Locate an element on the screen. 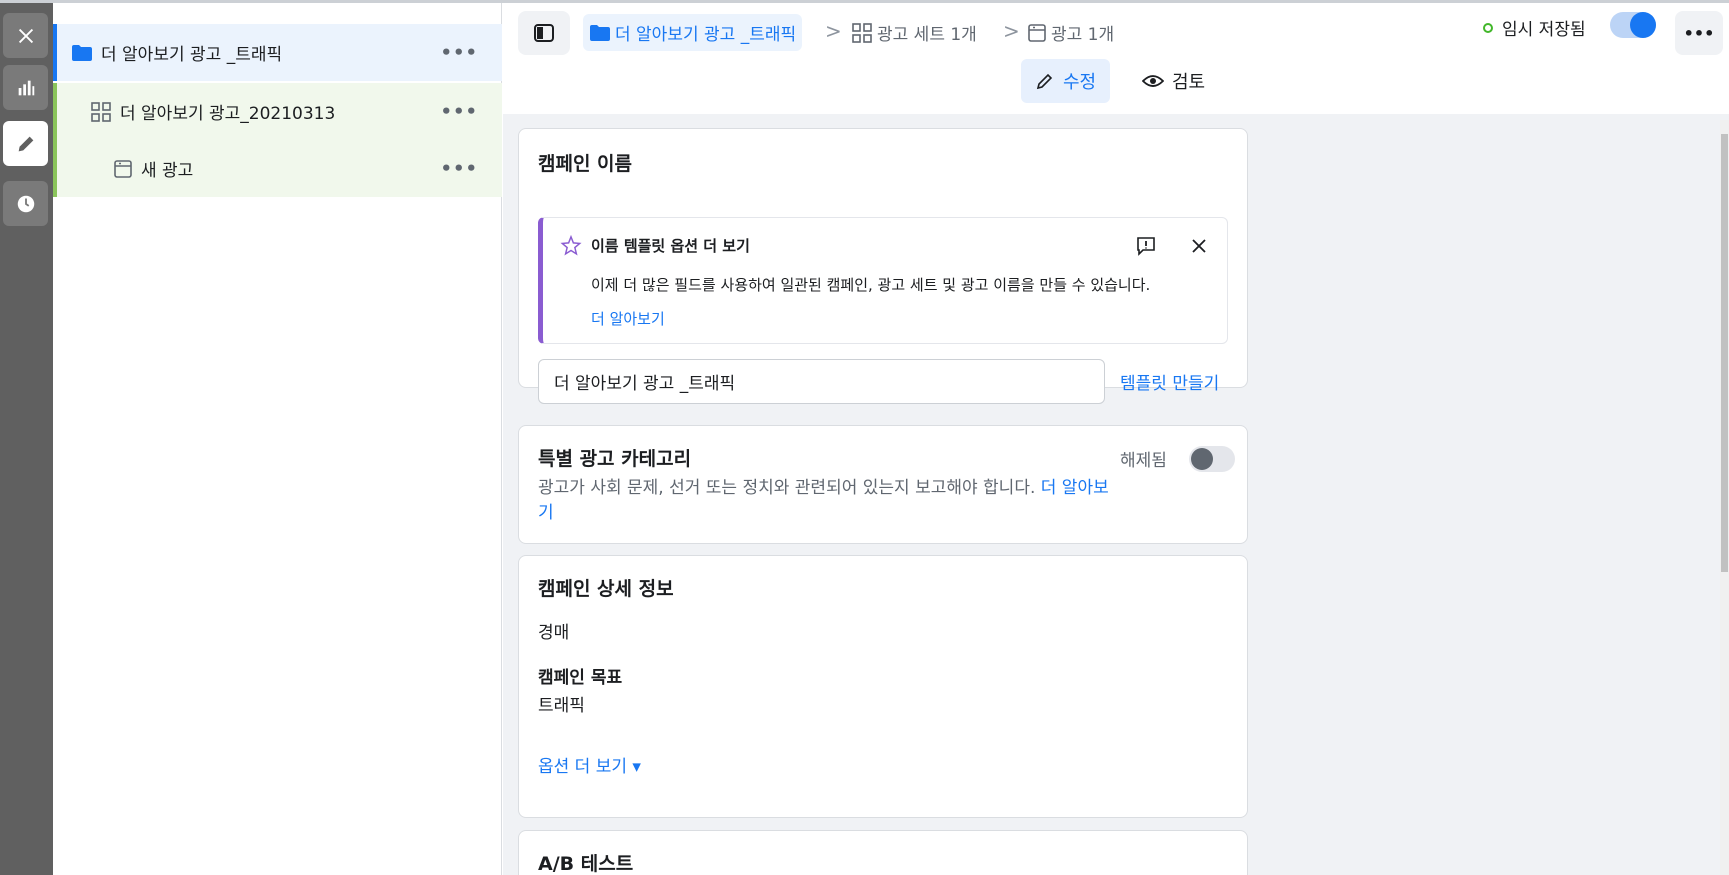 The image size is (1729, 875). breadcrumb-adsets: 광고 세트 1개 is located at coordinates (914, 32).